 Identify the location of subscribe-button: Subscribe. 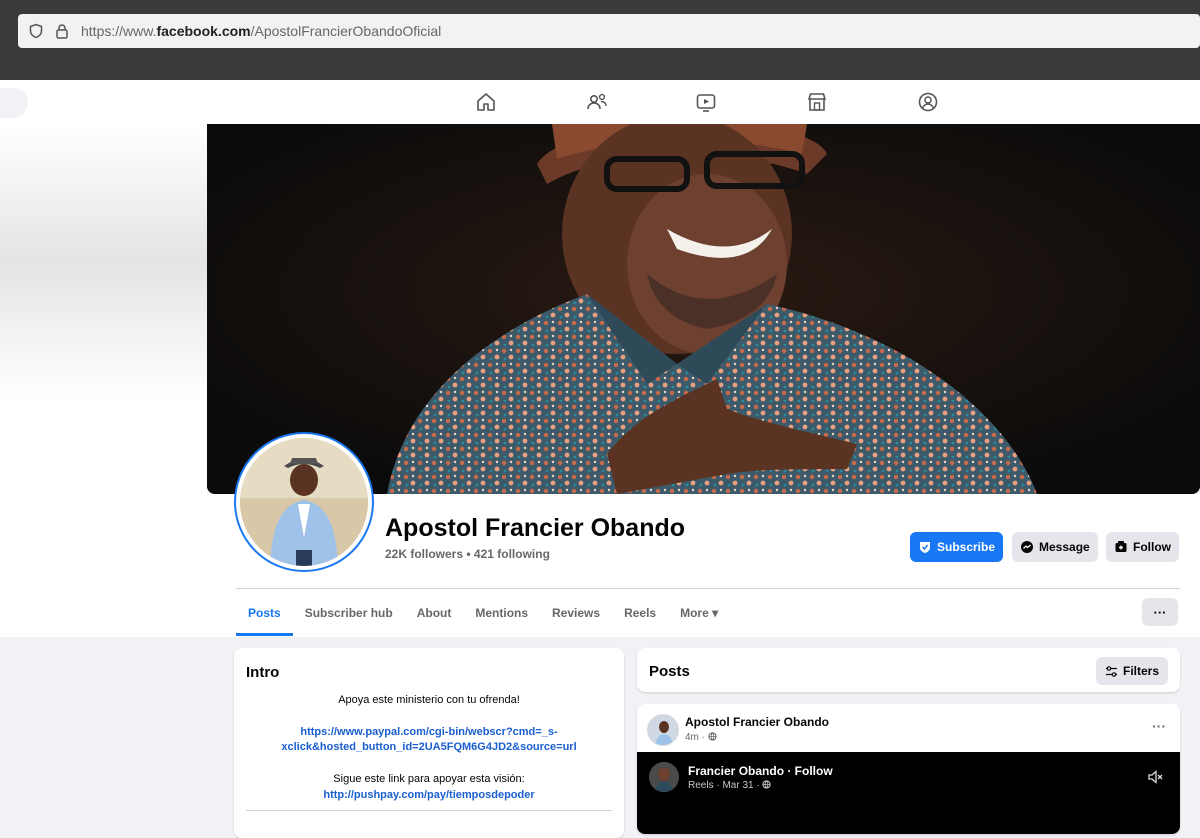
(957, 547).